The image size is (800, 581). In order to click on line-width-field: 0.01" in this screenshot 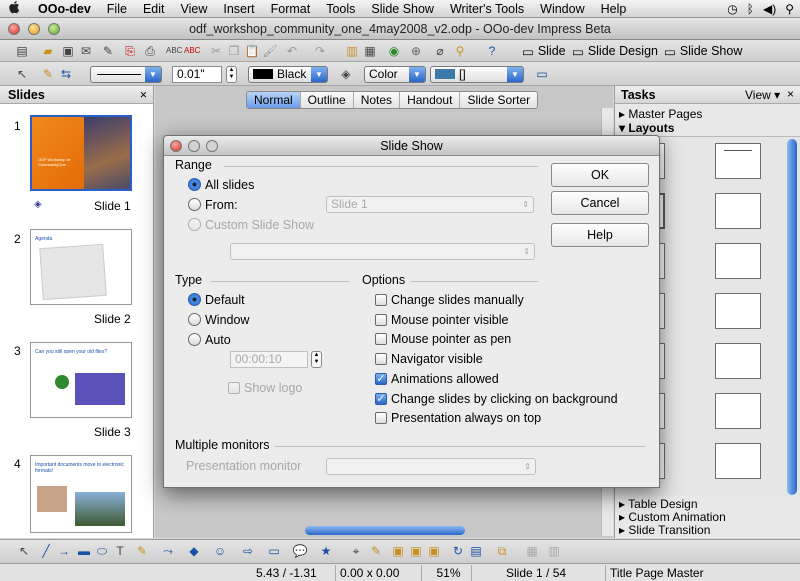, I will do `click(197, 74)`.